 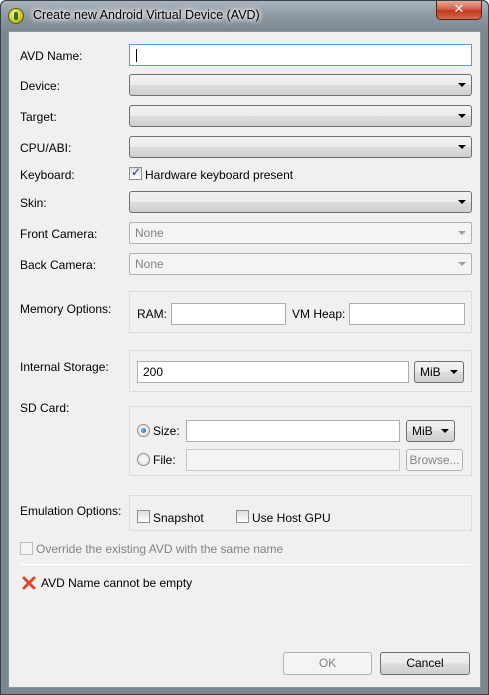 What do you see at coordinates (293, 460) in the screenshot?
I see `sd-file-input` at bounding box center [293, 460].